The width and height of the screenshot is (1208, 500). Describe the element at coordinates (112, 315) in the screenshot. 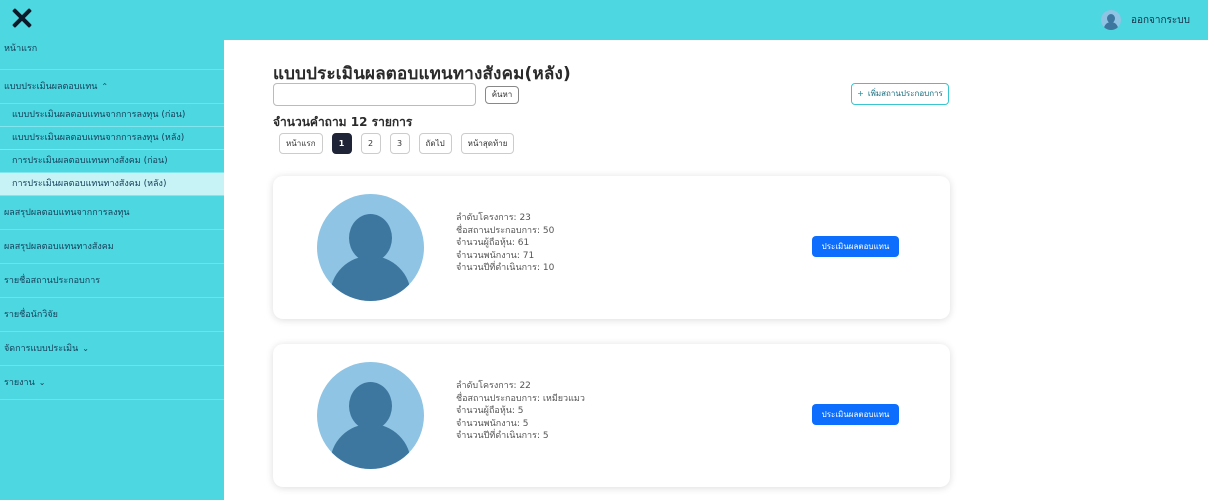

I see `sidebar-item-researcher-list: รายชื่อนักวิจัย` at that location.